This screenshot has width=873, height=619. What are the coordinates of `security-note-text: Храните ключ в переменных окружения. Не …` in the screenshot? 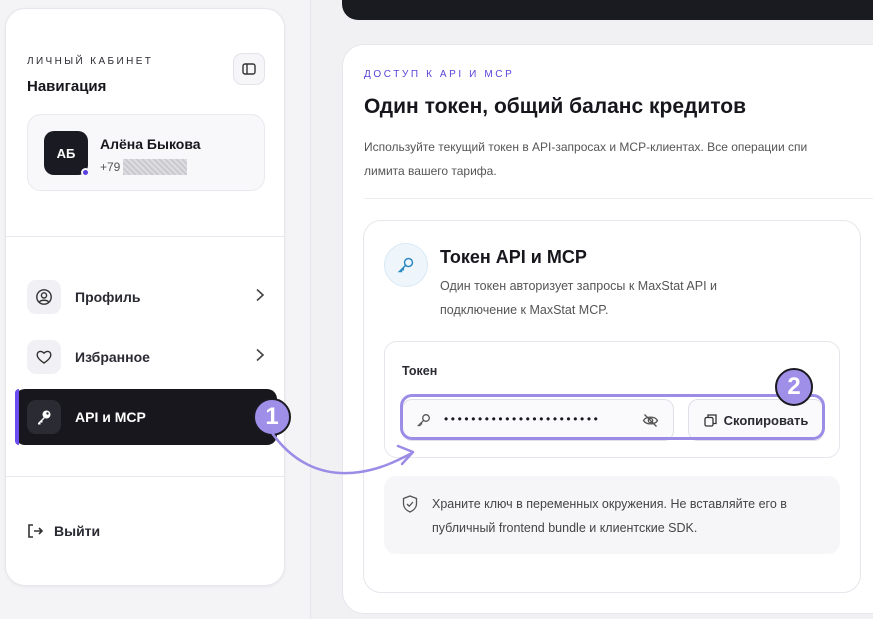 It's located at (609, 516).